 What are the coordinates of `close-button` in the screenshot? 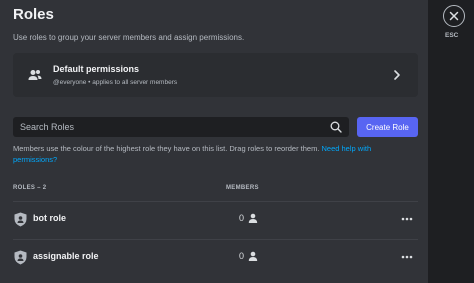 It's located at (454, 16).